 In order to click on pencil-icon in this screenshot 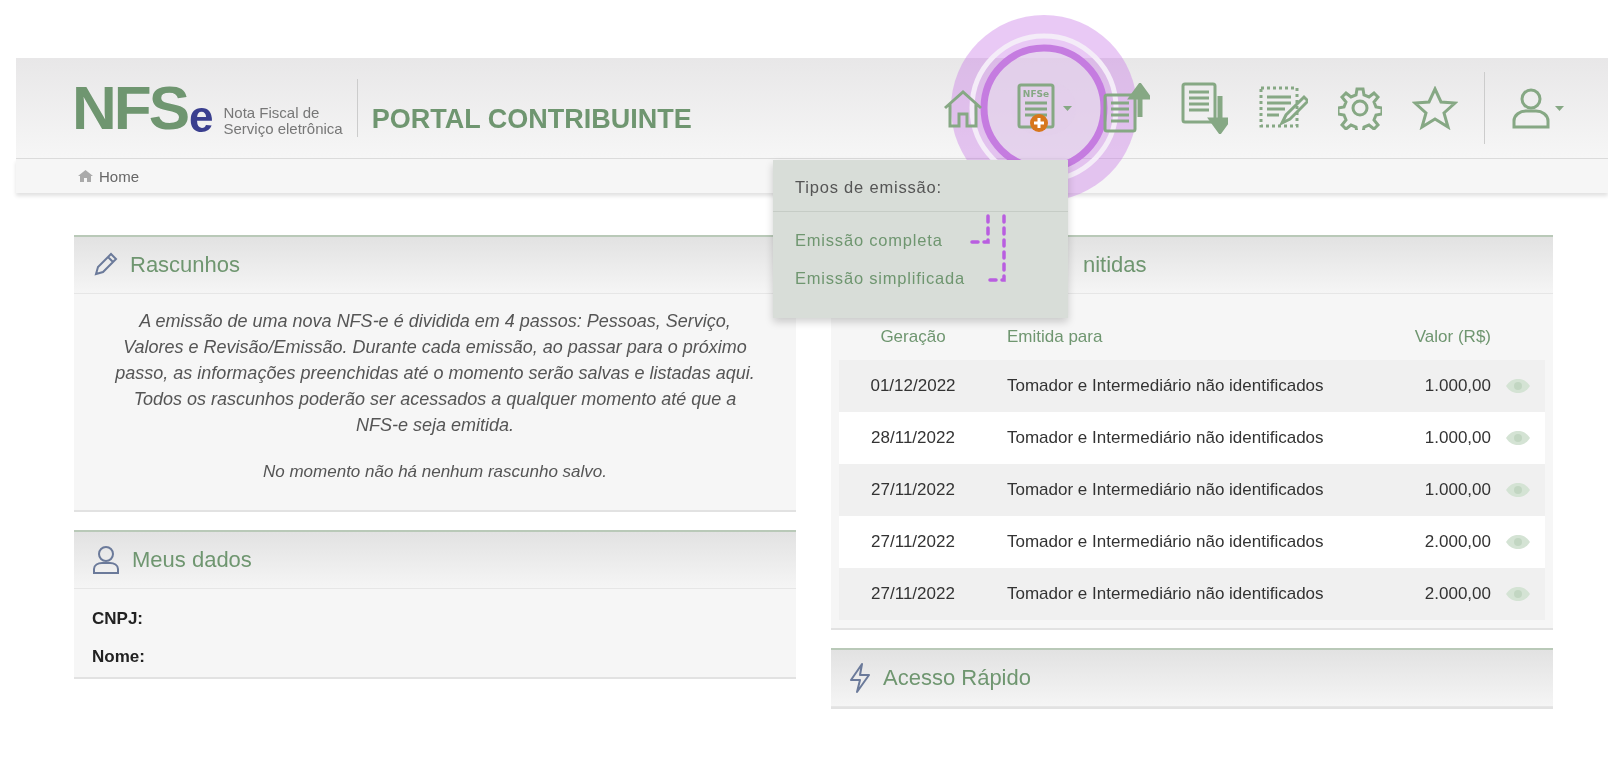, I will do `click(105, 265)`.